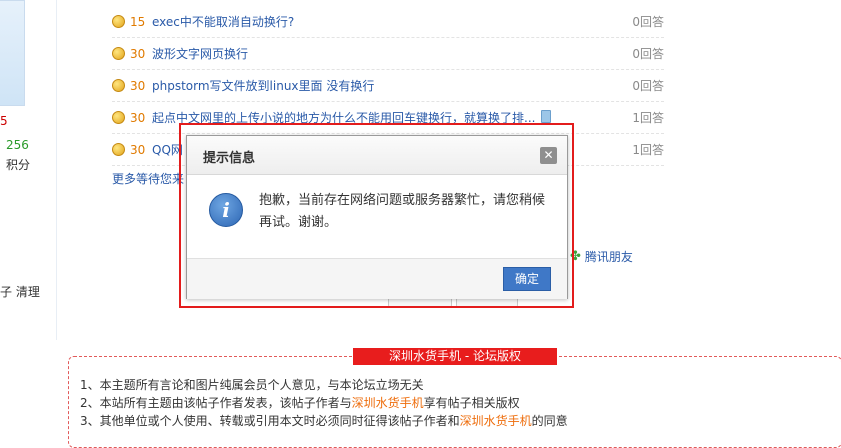 The image size is (841, 448). I want to click on tencent-friends-link: ✤ 腾讯朋友, so click(601, 256).